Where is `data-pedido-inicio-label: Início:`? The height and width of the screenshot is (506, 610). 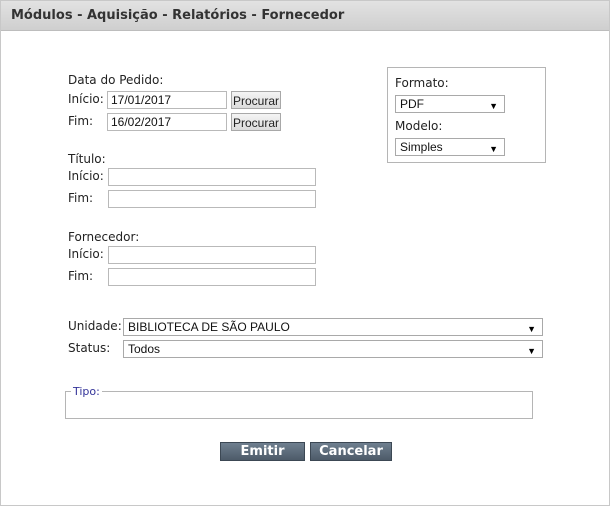 data-pedido-inicio-label: Início: is located at coordinates (86, 99).